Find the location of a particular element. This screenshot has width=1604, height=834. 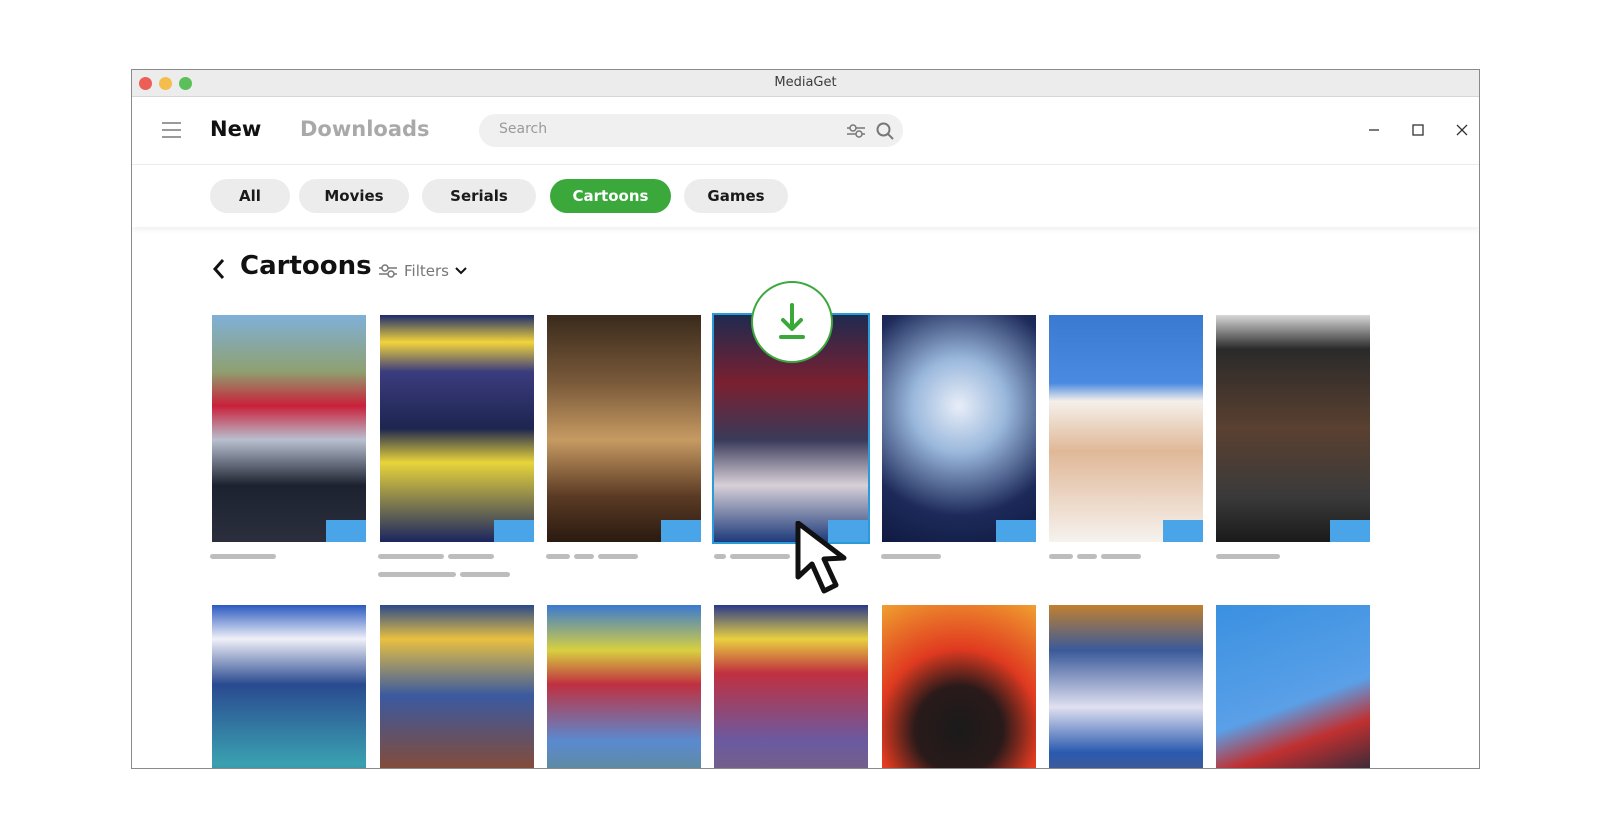

search-icon is located at coordinates (885, 131).